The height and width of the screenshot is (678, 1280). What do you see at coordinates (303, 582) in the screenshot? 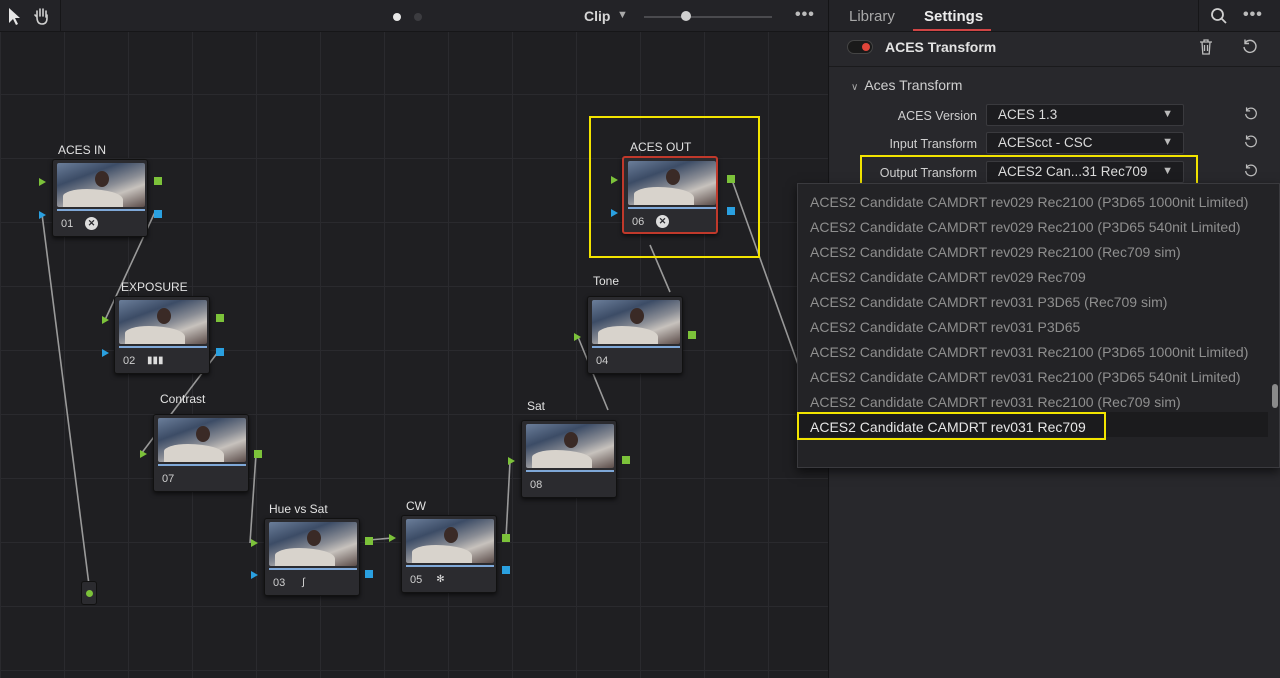
I see `curve-icon: ∫` at bounding box center [303, 582].